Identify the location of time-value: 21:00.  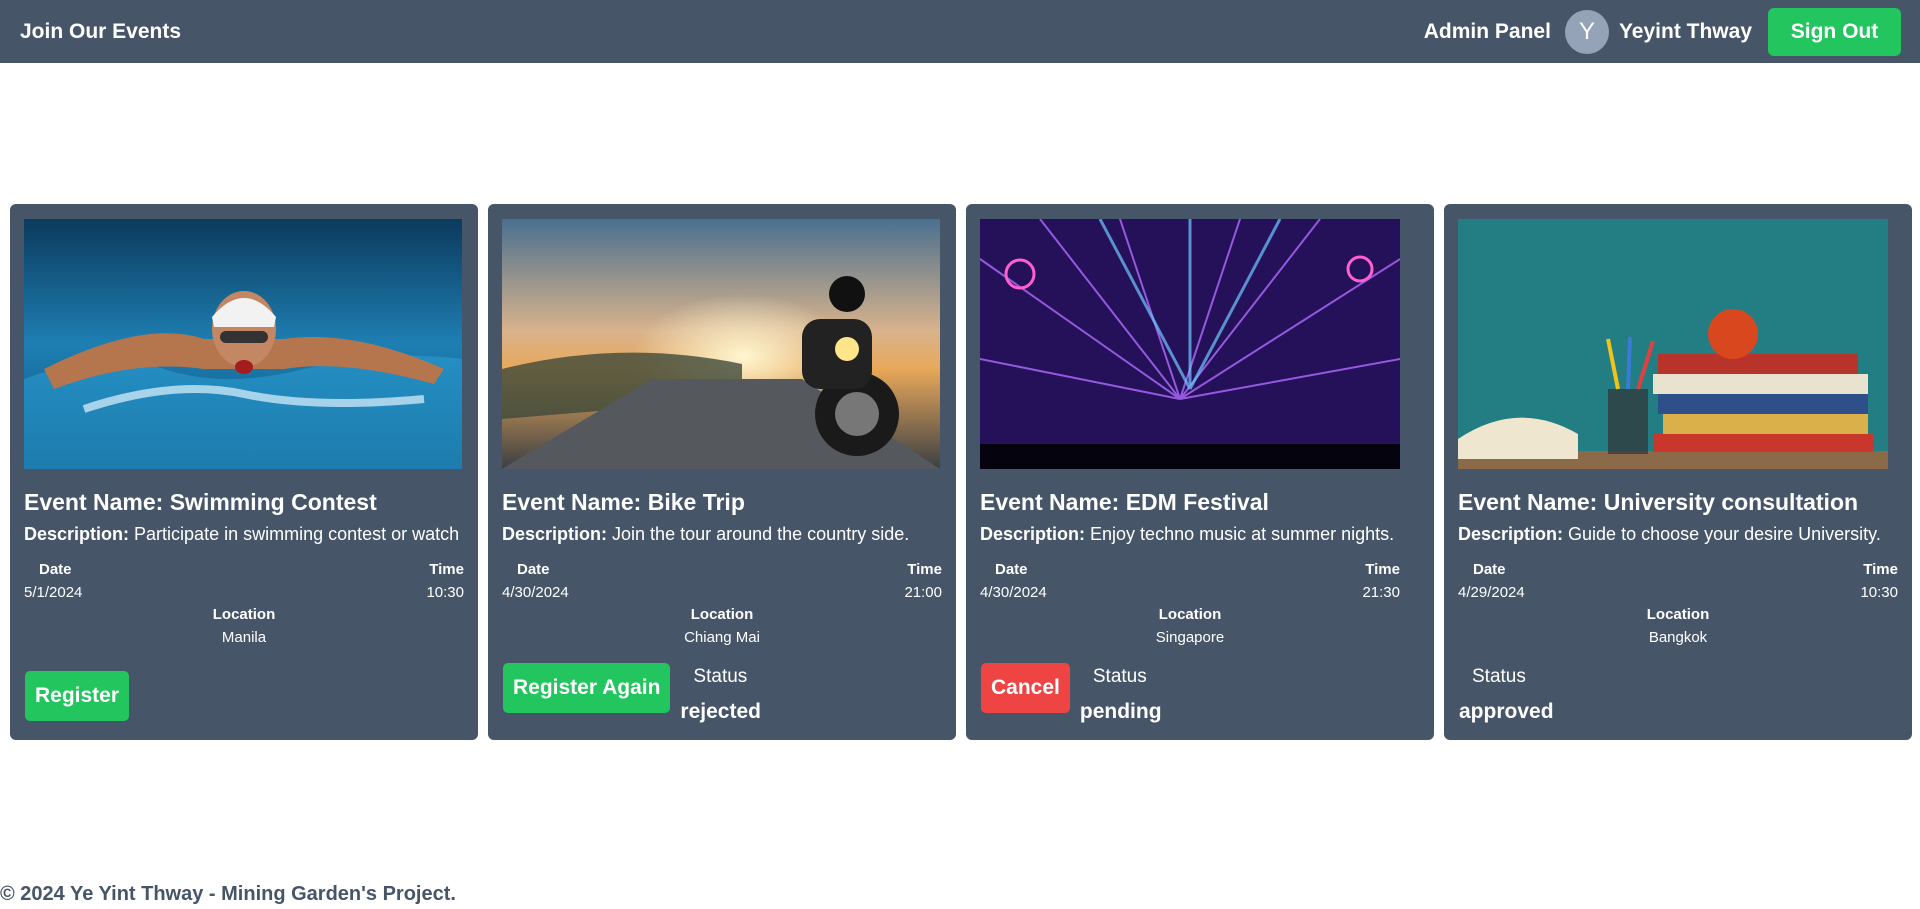
(923, 592).